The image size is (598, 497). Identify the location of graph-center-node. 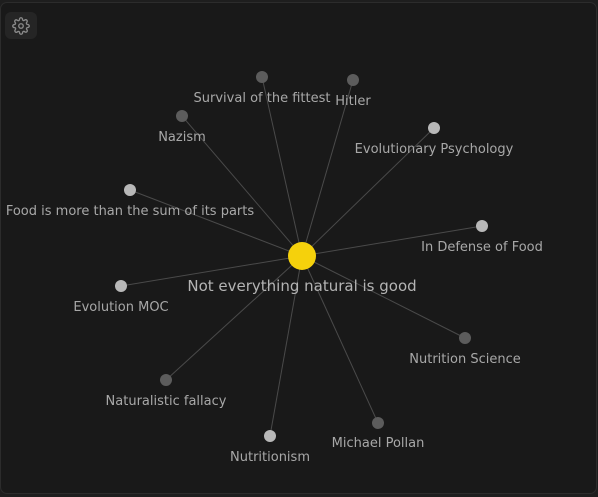
(302, 256).